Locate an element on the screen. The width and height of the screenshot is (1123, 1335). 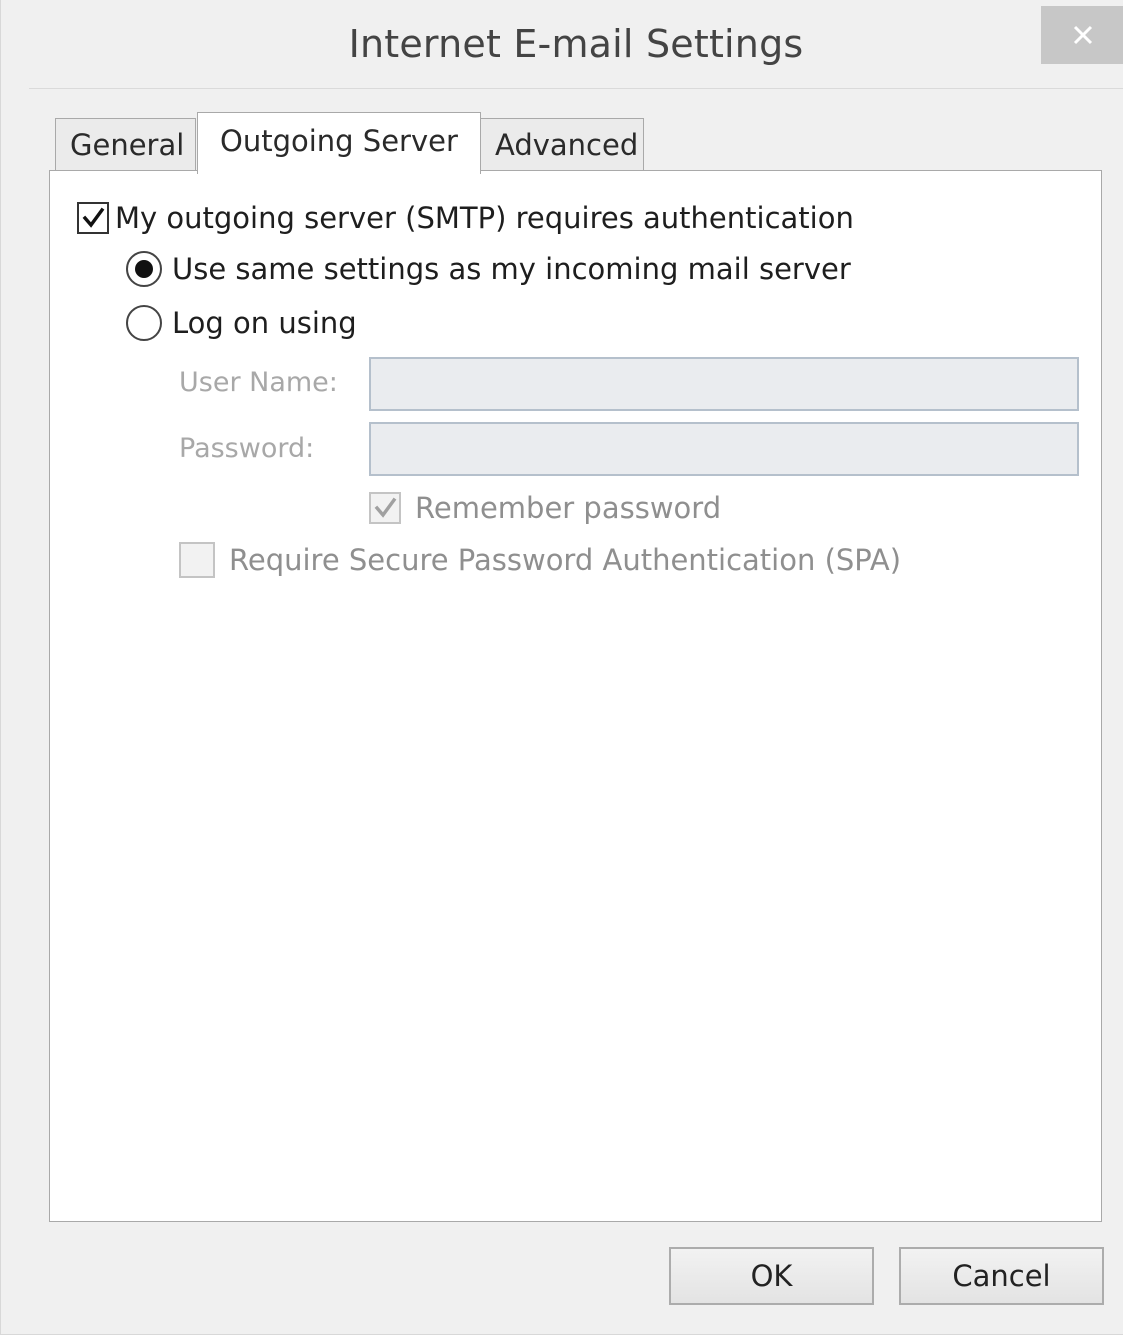
radio-same-settings is located at coordinates (144, 269).